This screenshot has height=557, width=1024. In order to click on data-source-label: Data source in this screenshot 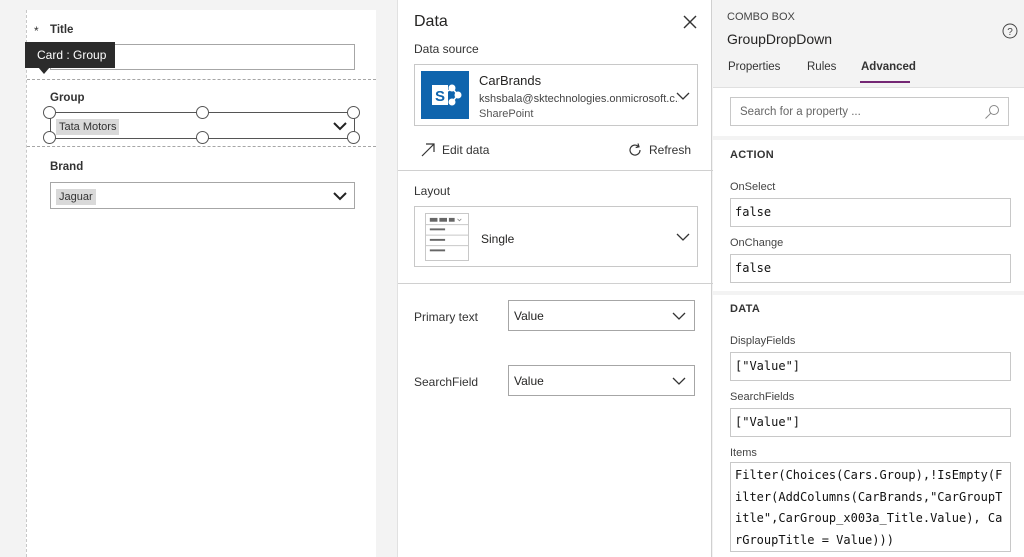, I will do `click(446, 49)`.